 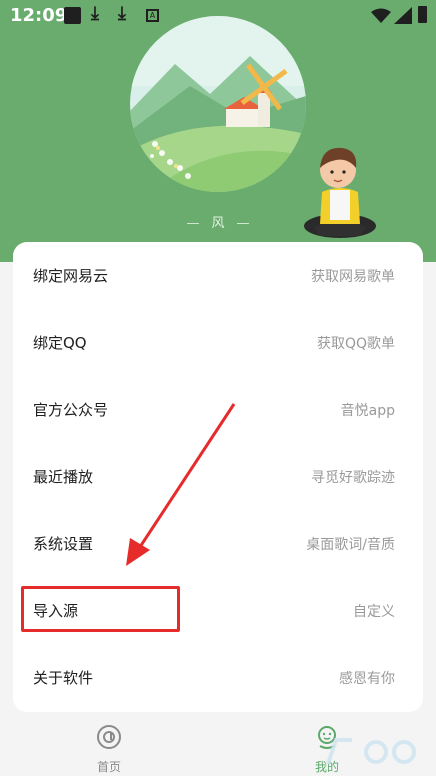 What do you see at coordinates (422, 14) in the screenshot?
I see `battery-icon` at bounding box center [422, 14].